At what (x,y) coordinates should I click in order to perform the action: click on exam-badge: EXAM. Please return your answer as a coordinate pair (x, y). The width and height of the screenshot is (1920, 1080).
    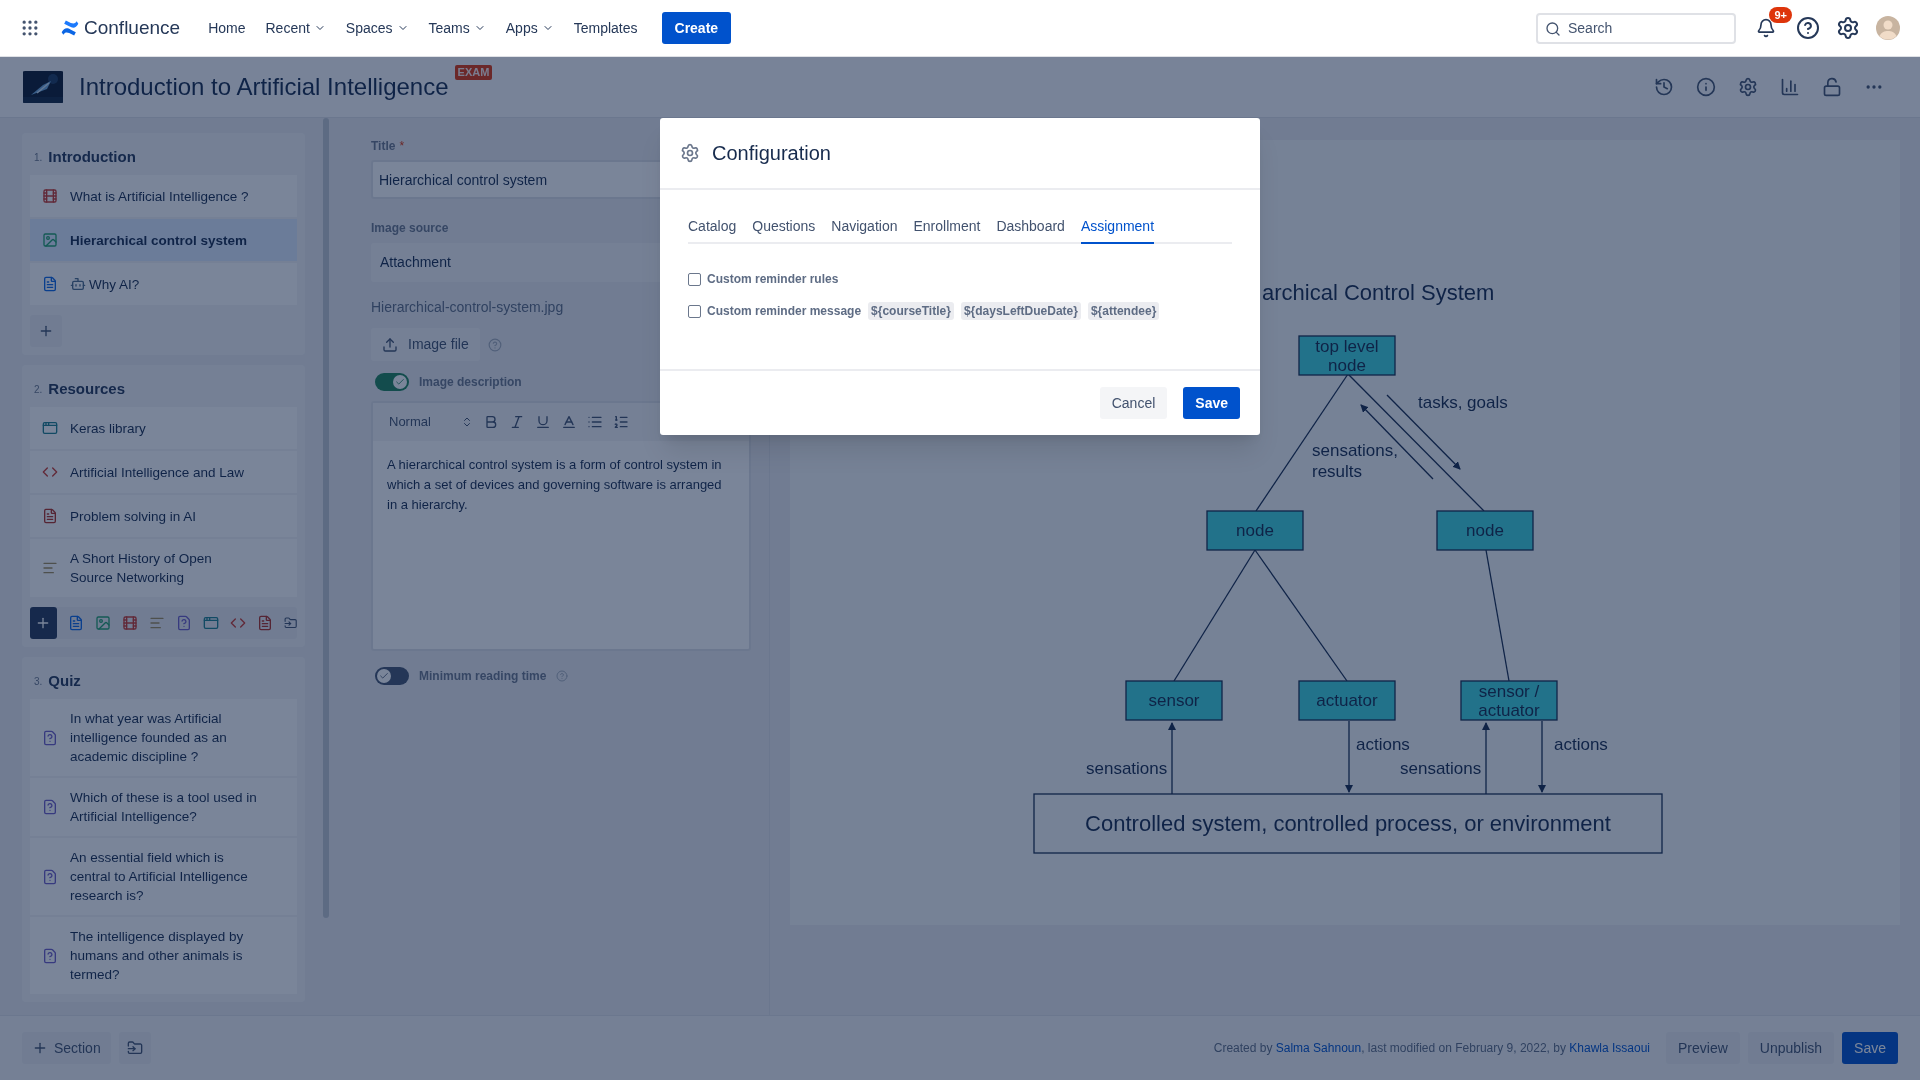
    Looking at the image, I should click on (473, 72).